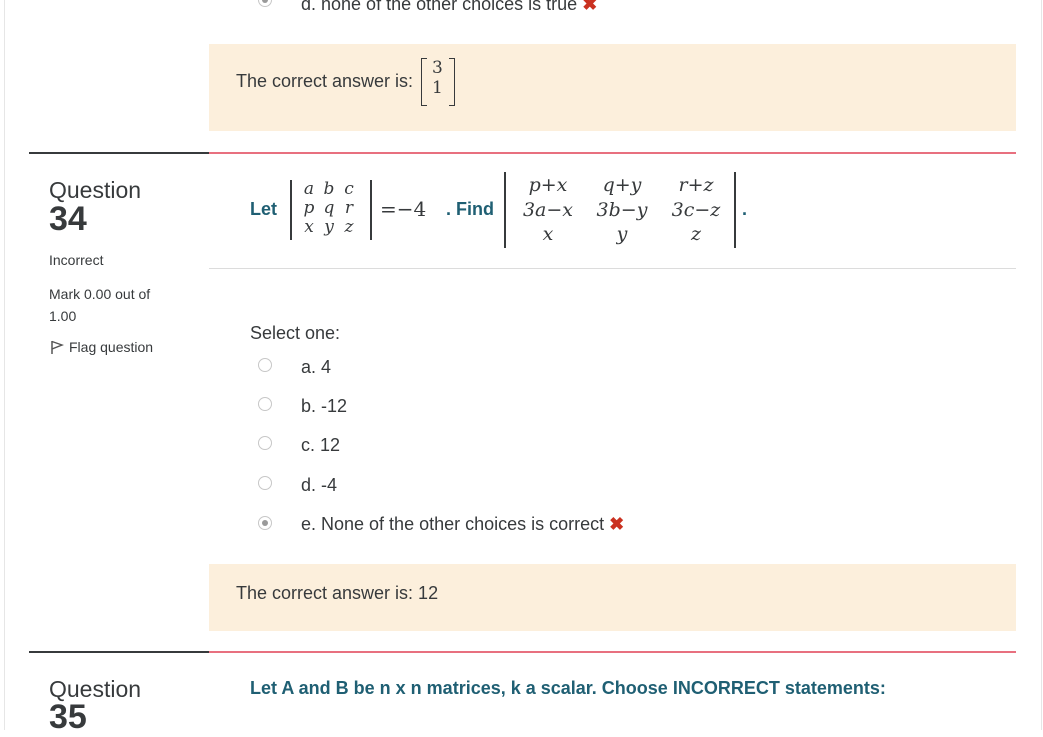  I want to click on det2-cell: q+y, so click(622, 185).